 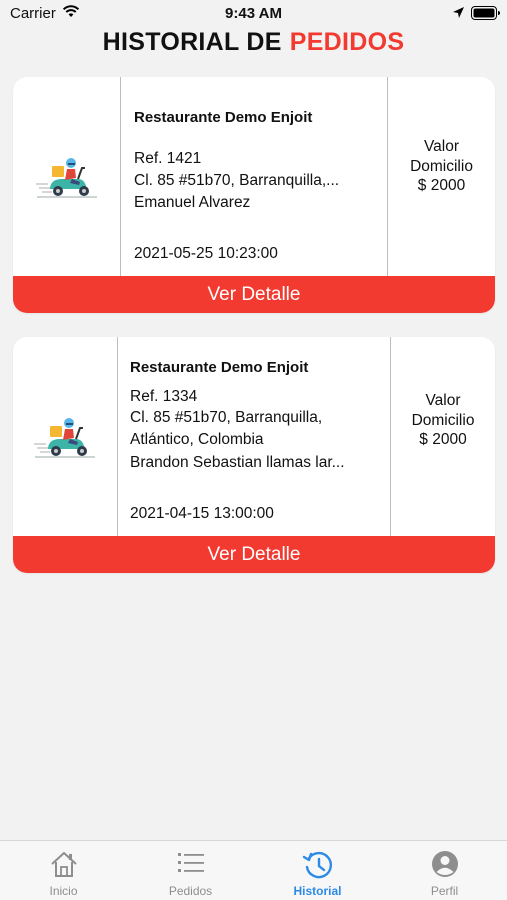 What do you see at coordinates (197, 439) in the screenshot?
I see `order-address-line-2: Atlántico, Colombia` at bounding box center [197, 439].